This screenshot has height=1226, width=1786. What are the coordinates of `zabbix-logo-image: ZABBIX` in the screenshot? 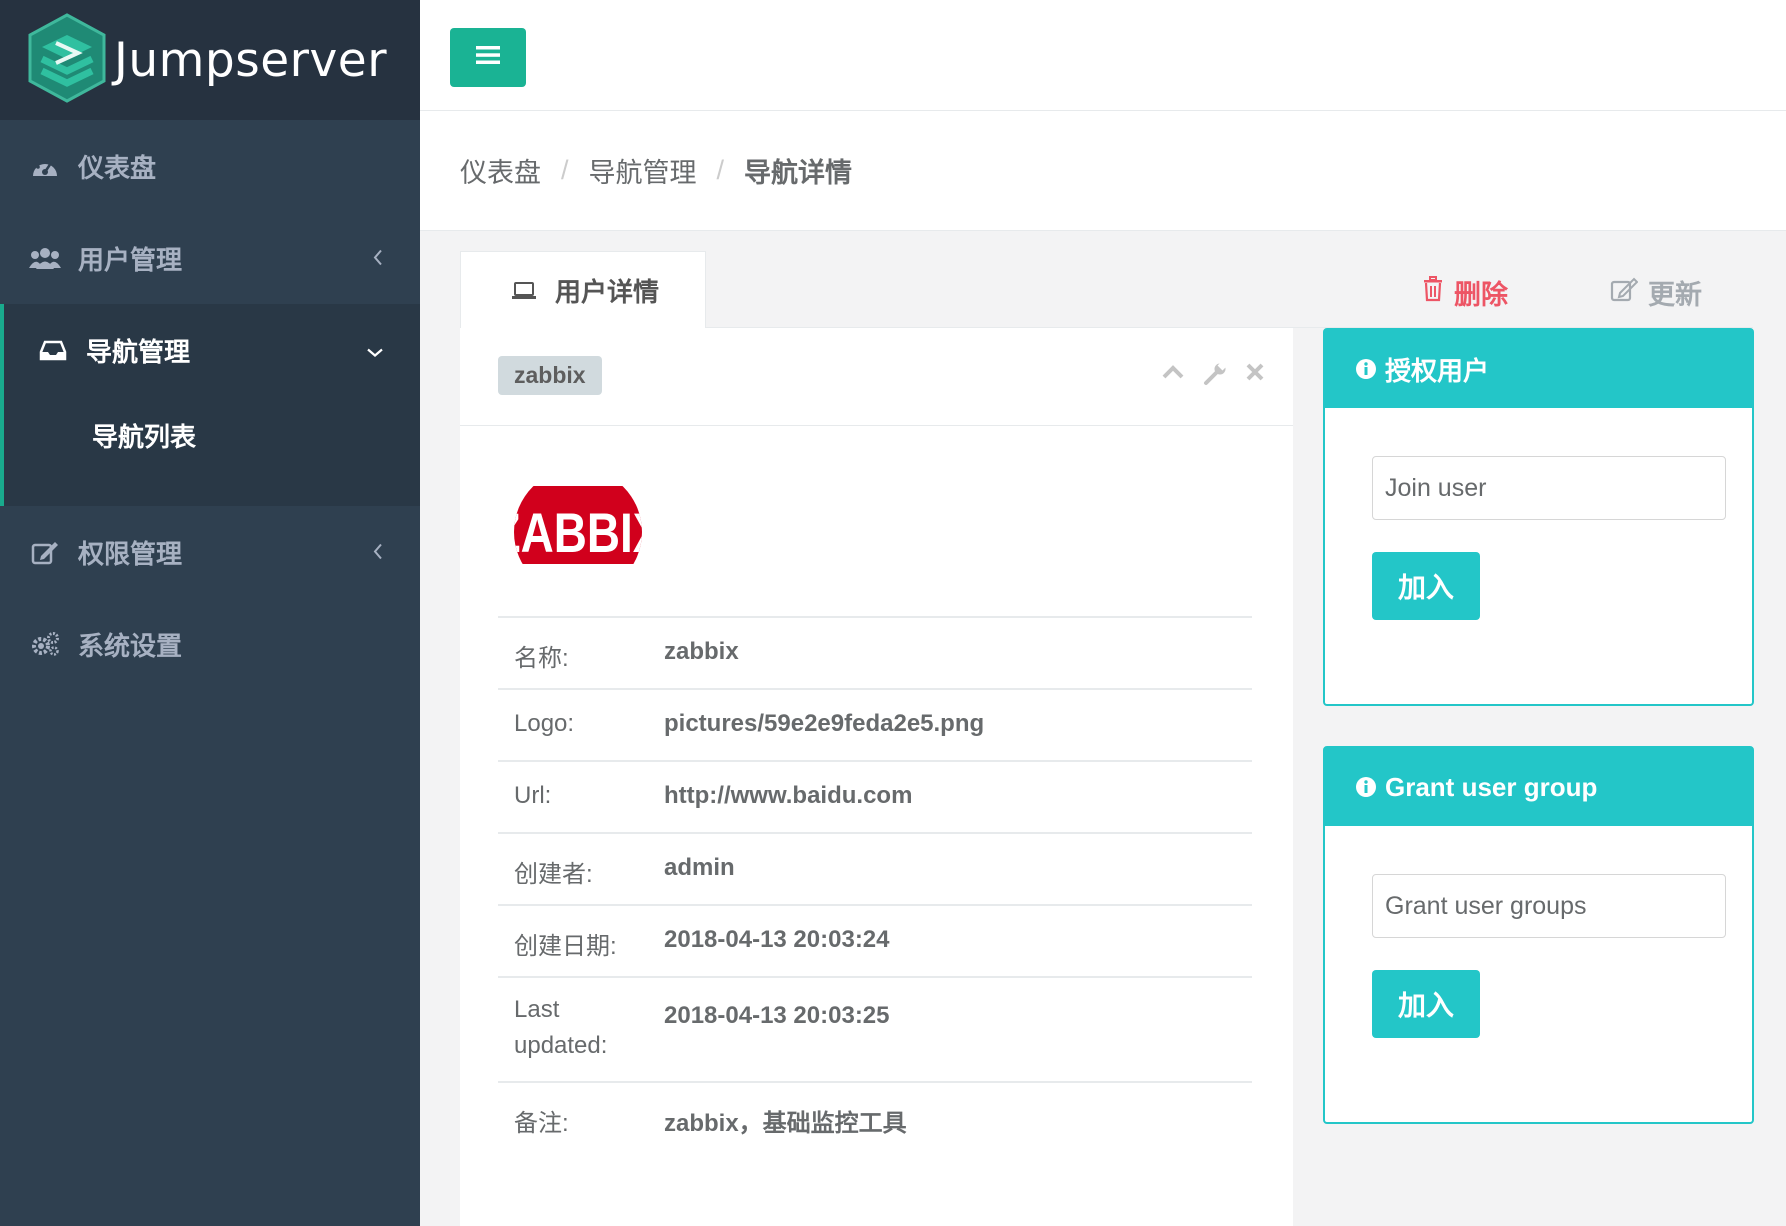 It's located at (578, 532).